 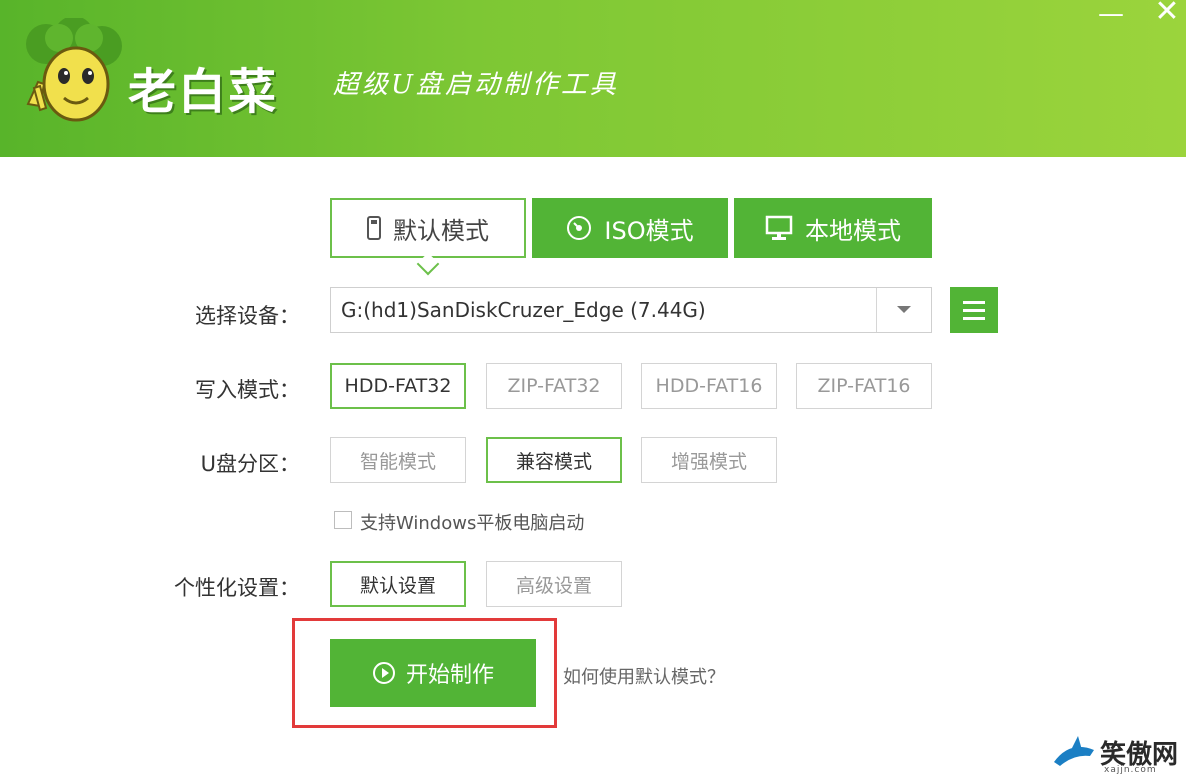 I want to click on help-link: 如何使用默认模式？, so click(x=644, y=676).